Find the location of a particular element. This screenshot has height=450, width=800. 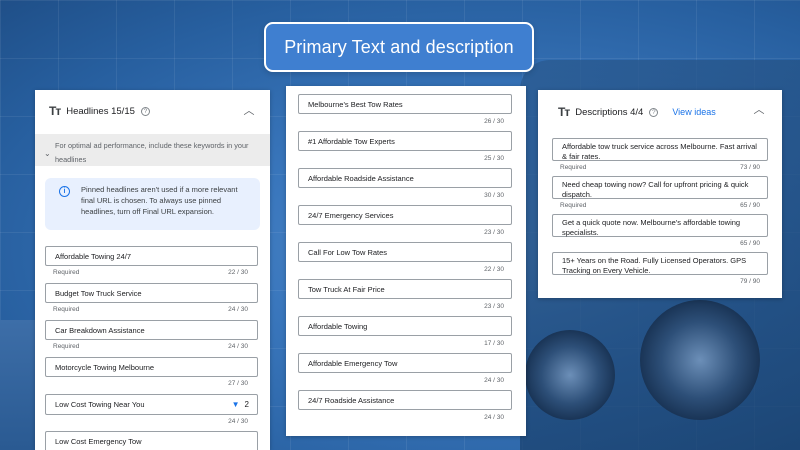

headline-input: Tow Truck At Fair Price is located at coordinates (405, 289).